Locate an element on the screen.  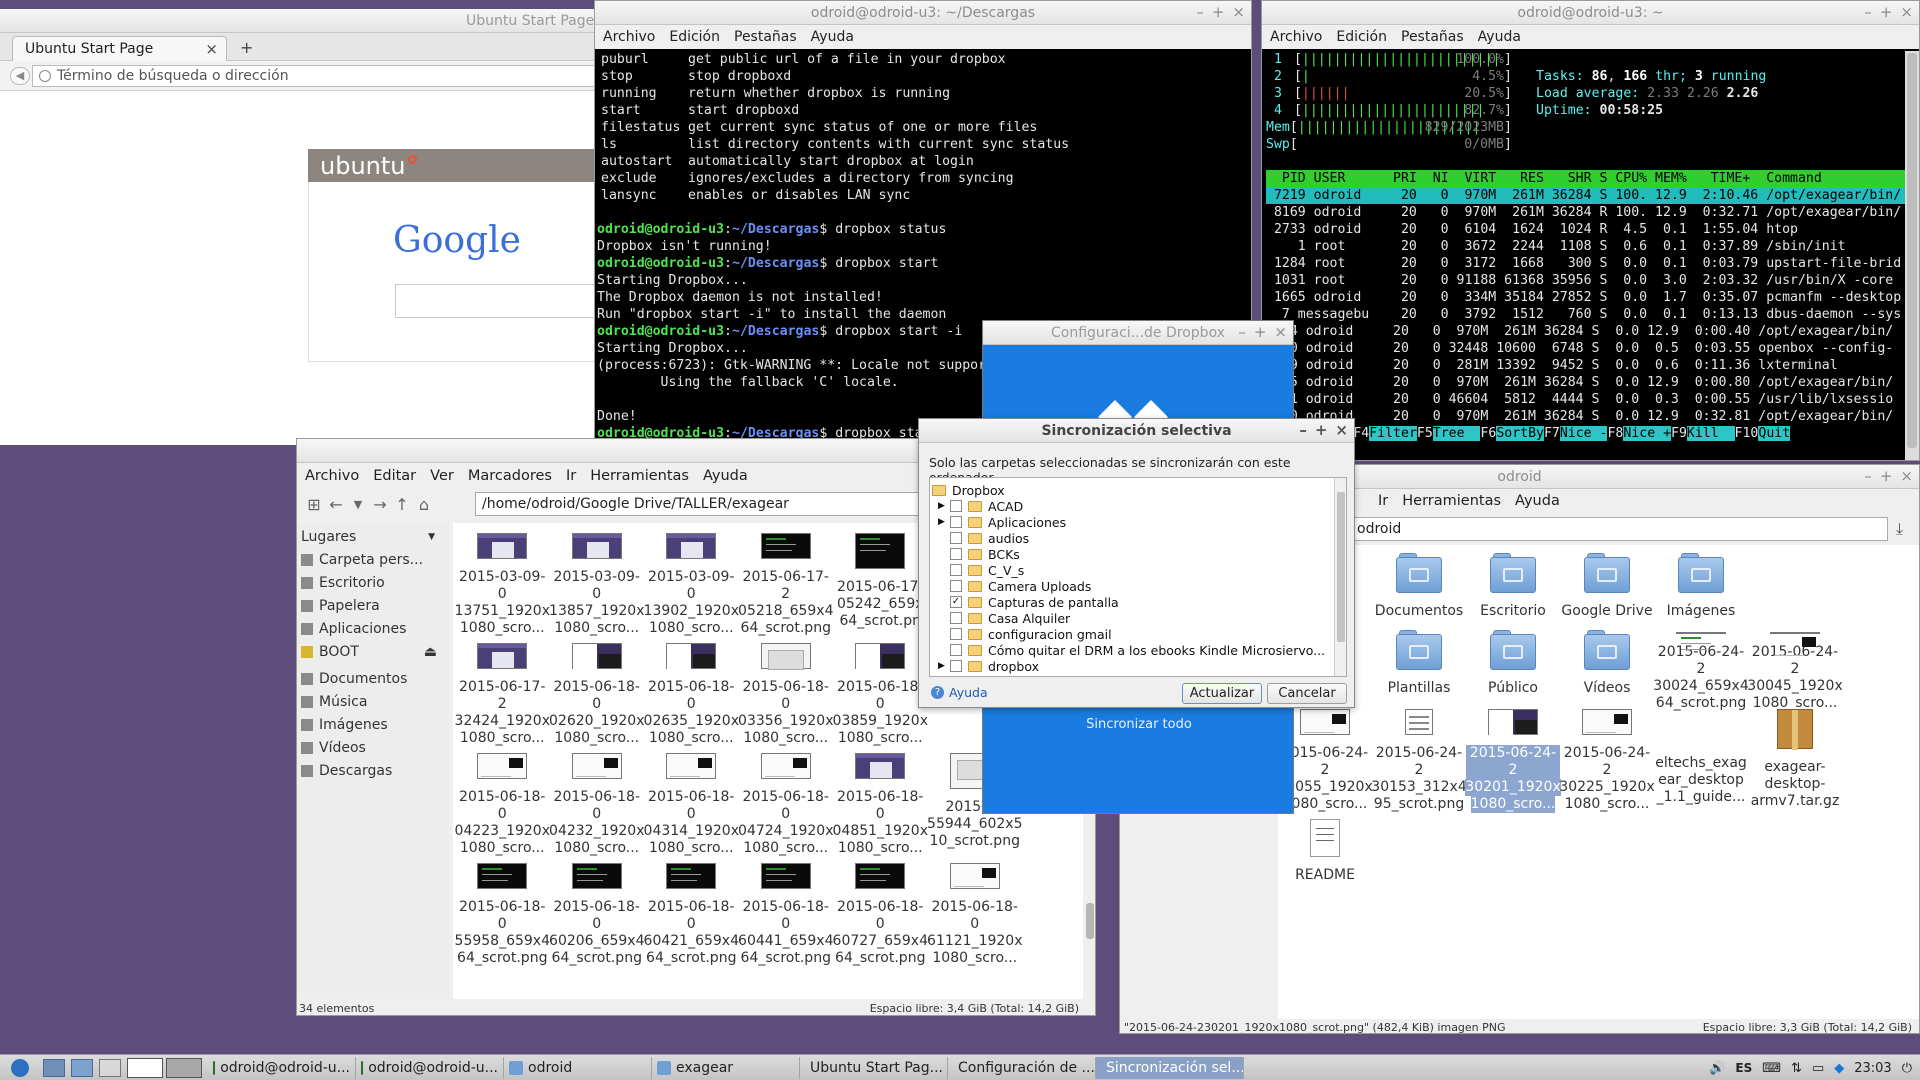
sidebar-item-descargas: Descargas is located at coordinates (373, 770).